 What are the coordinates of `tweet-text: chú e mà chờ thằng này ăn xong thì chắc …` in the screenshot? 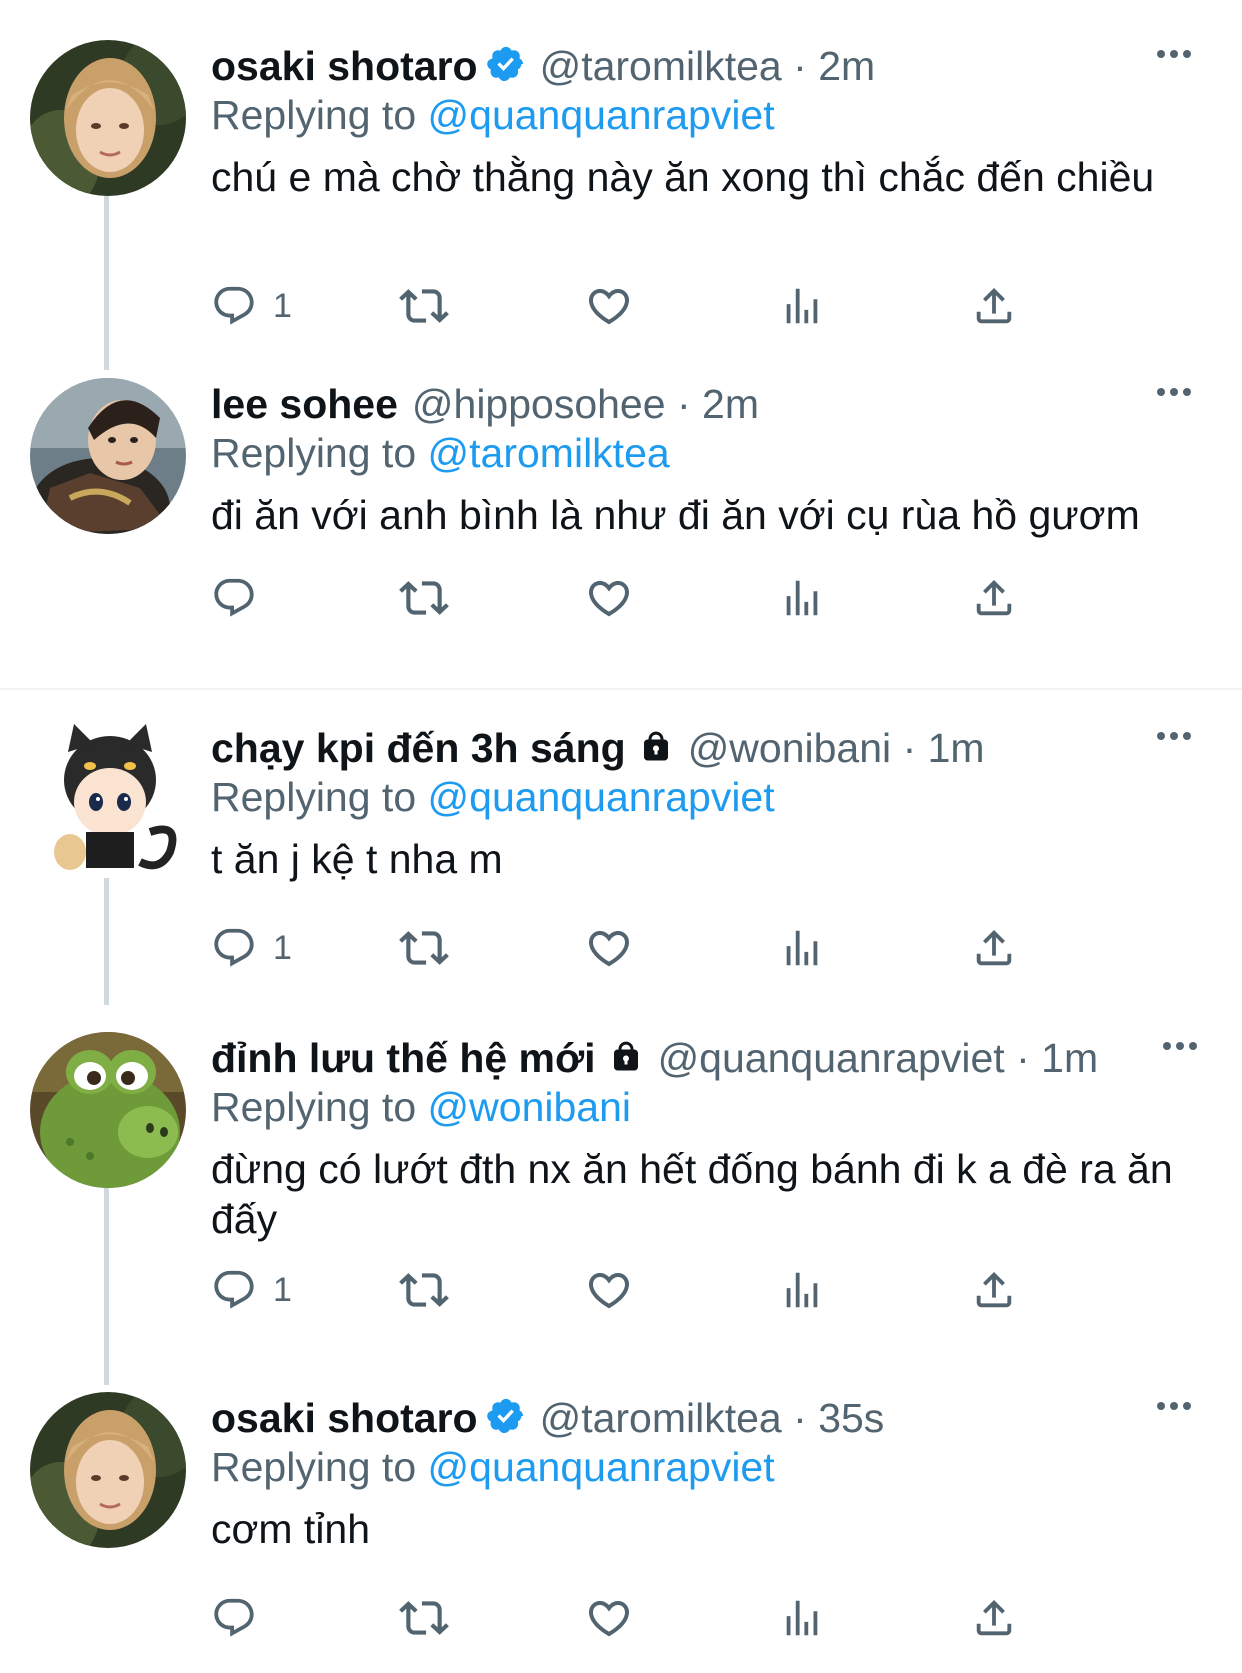 It's located at (683, 177).